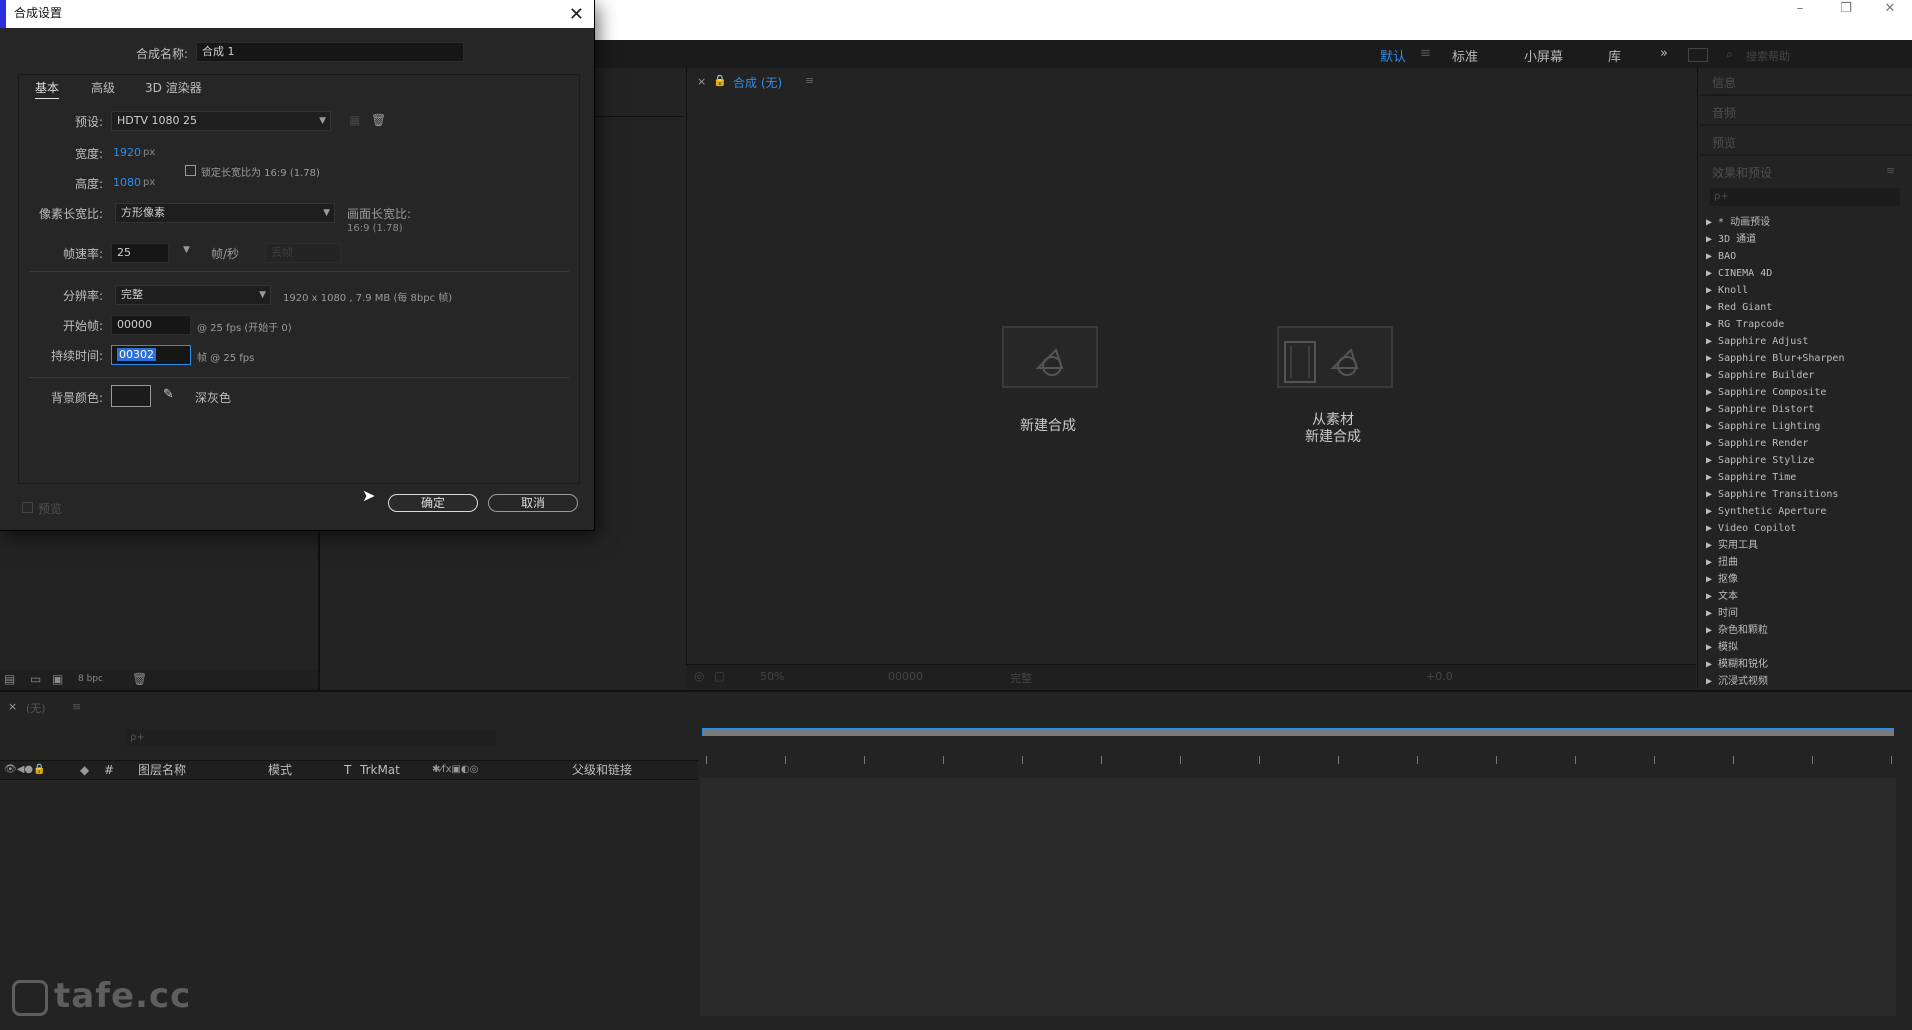 Image resolution: width=1912 pixels, height=1030 pixels. Describe the element at coordinates (1731, 239) in the screenshot. I see `effects-category-item: ▶ 3D 通道` at that location.